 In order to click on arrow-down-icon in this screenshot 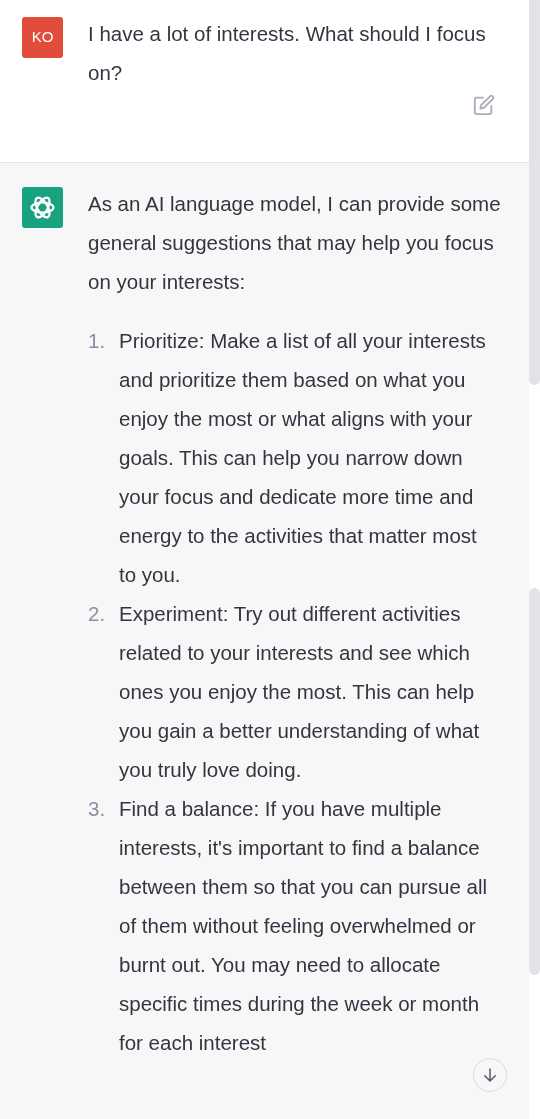, I will do `click(490, 1075)`.